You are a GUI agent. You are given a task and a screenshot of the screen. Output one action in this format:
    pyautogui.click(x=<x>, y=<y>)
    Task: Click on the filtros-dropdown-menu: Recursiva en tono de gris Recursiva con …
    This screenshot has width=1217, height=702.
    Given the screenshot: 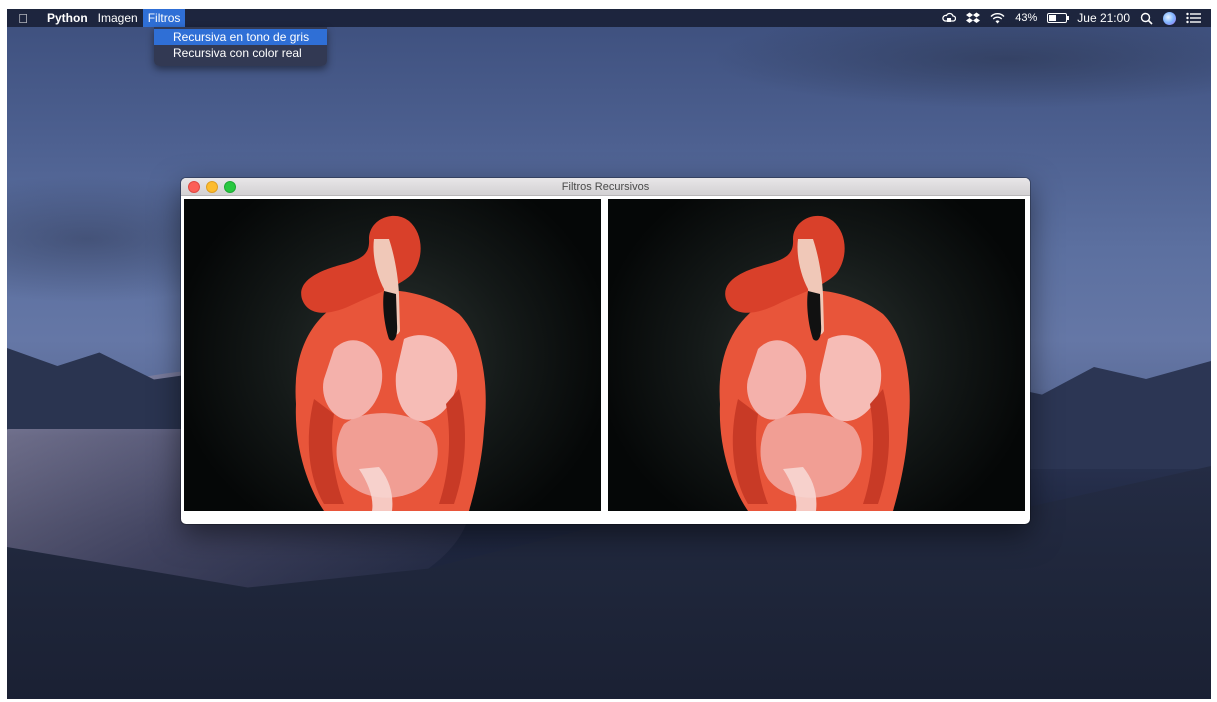 What is the action you would take?
    pyautogui.click(x=240, y=46)
    